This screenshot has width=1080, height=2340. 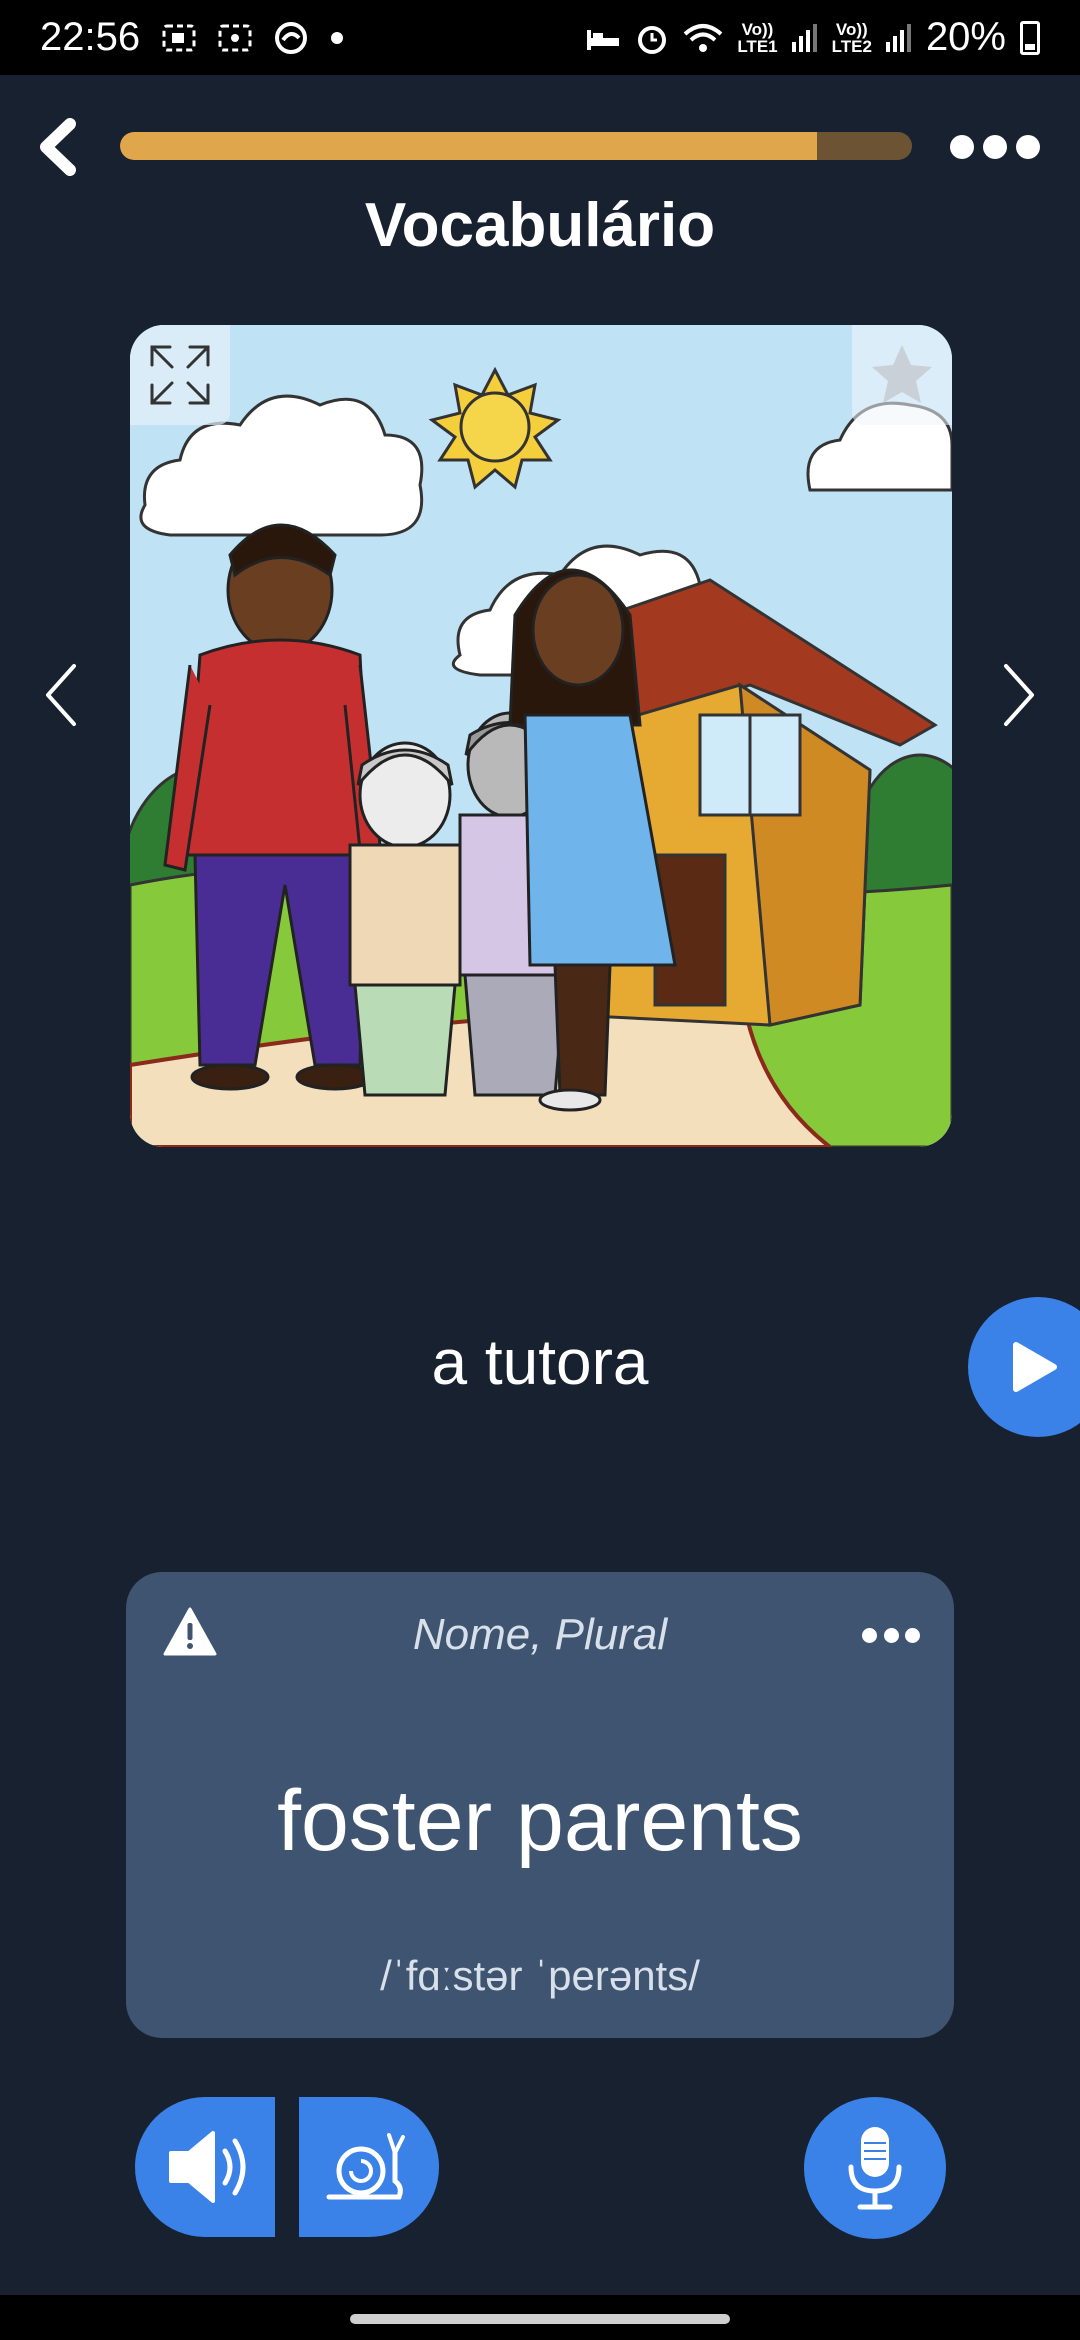 What do you see at coordinates (540, 225) in the screenshot?
I see `page-title: Vocabulário` at bounding box center [540, 225].